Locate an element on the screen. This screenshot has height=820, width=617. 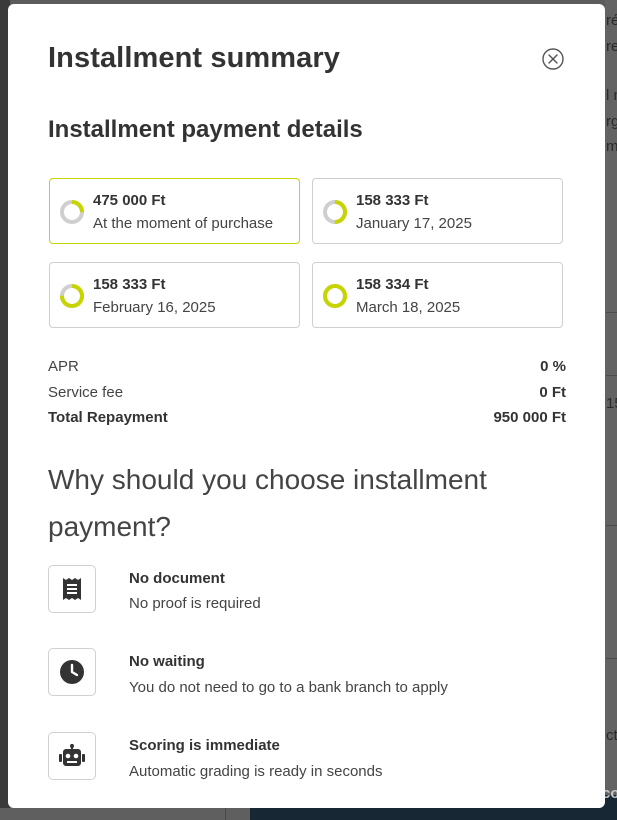
installment-card: 158 333 Ft February 16, 2025 is located at coordinates (174, 295).